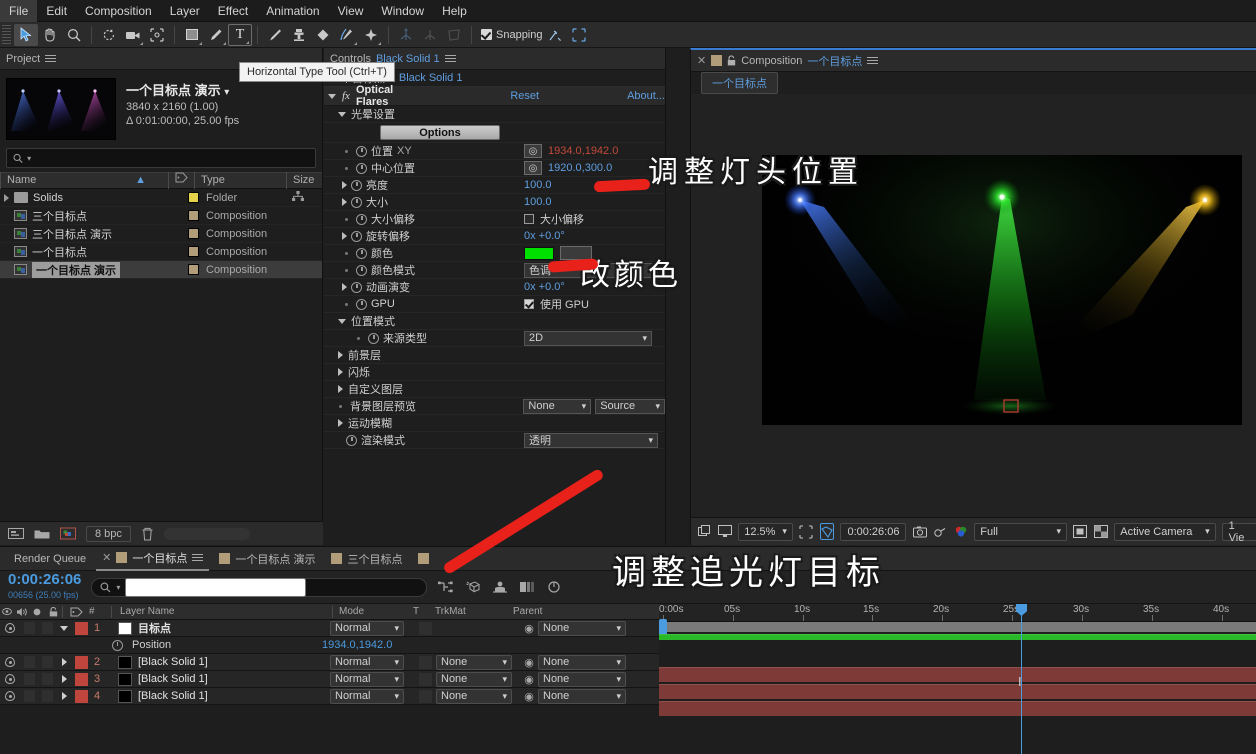  I want to click on zoom-level-dropdown: 12.5% ▾, so click(765, 531).